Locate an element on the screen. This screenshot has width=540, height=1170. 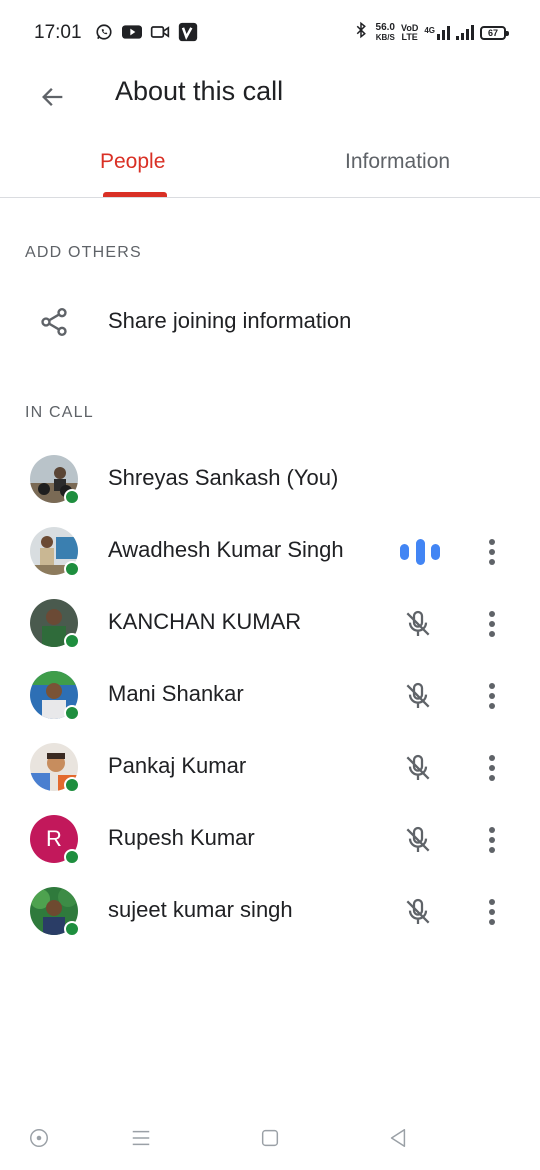
arrow-back-icon is located at coordinates (52, 97).